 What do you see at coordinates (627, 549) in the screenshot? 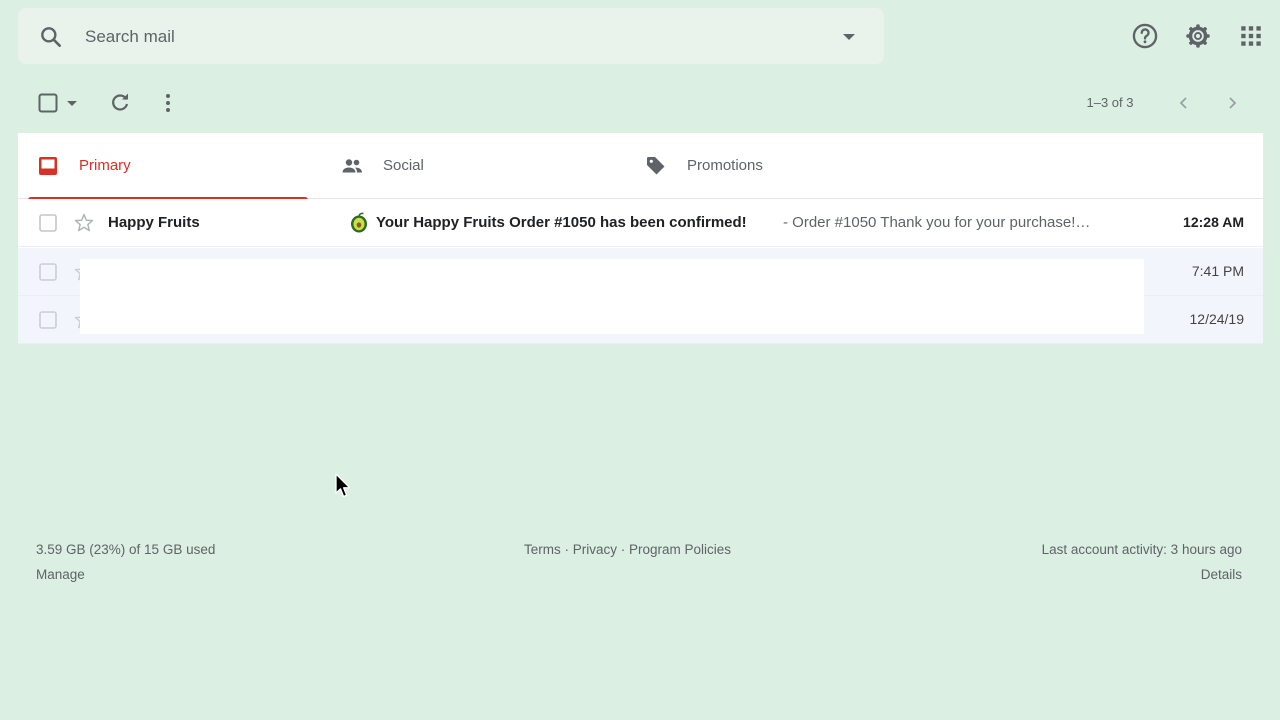
I see `footer-policy-links: Terms · Privacy · Program Policies` at bounding box center [627, 549].